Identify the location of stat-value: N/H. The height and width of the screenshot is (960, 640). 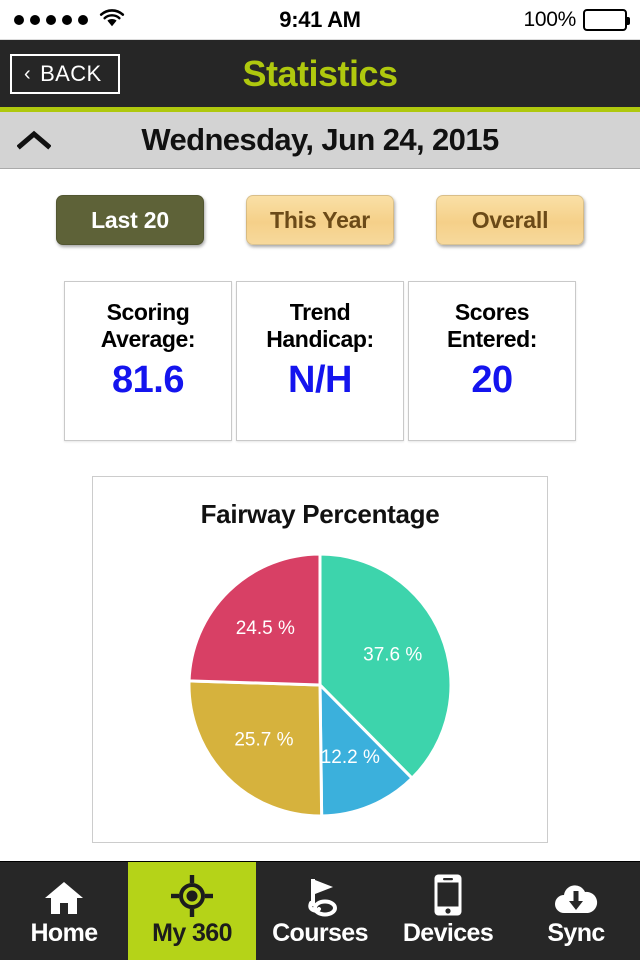
(320, 379).